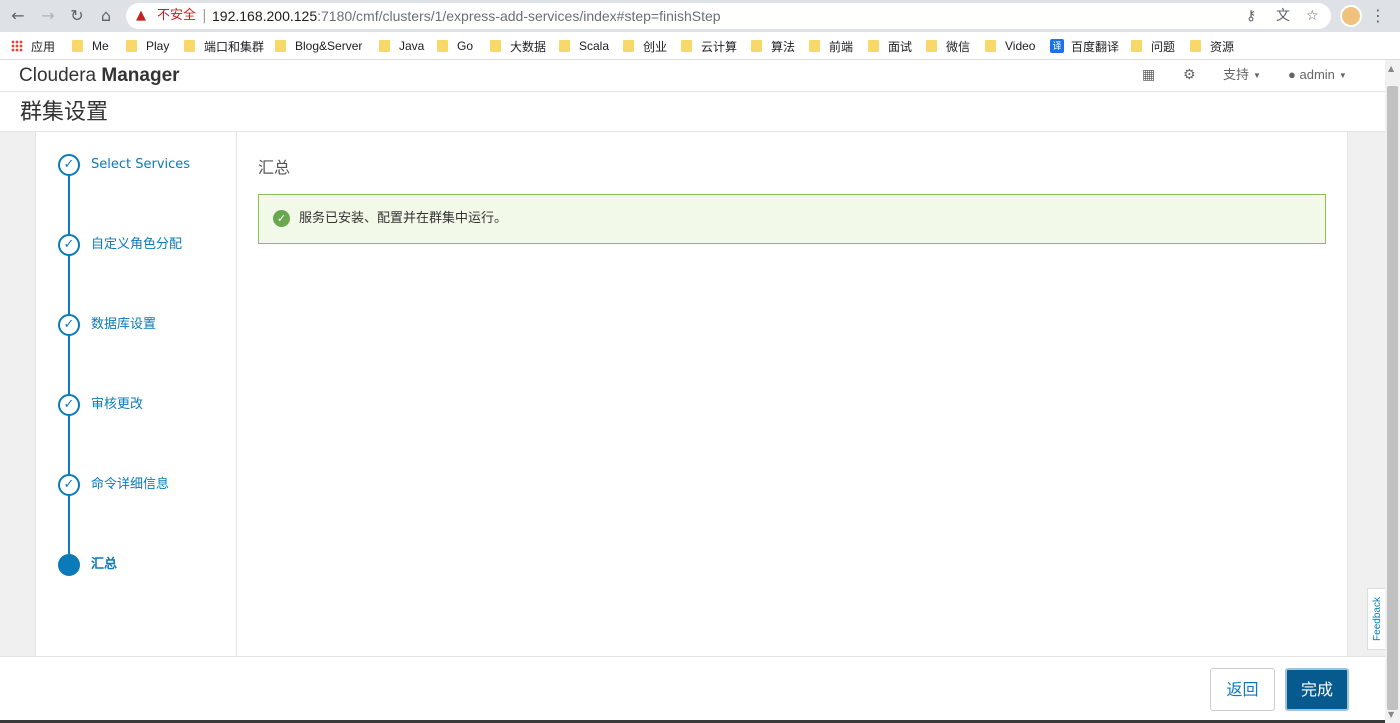  I want to click on scroll-up-icon: ▲, so click(1391, 68).